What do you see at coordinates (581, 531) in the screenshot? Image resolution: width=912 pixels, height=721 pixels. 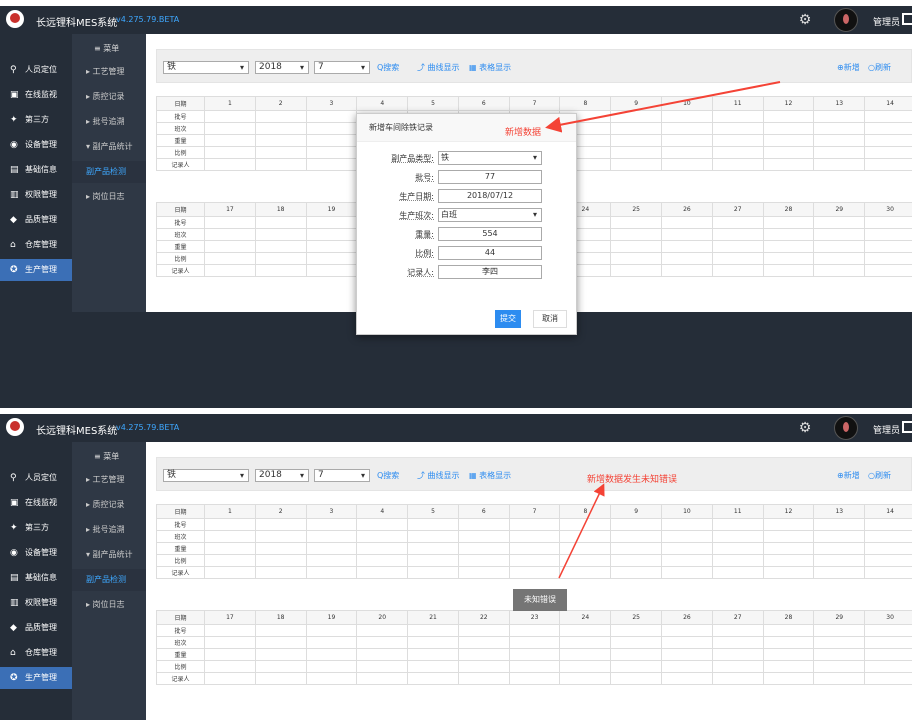 I see `arrow-to-error-note` at bounding box center [581, 531].